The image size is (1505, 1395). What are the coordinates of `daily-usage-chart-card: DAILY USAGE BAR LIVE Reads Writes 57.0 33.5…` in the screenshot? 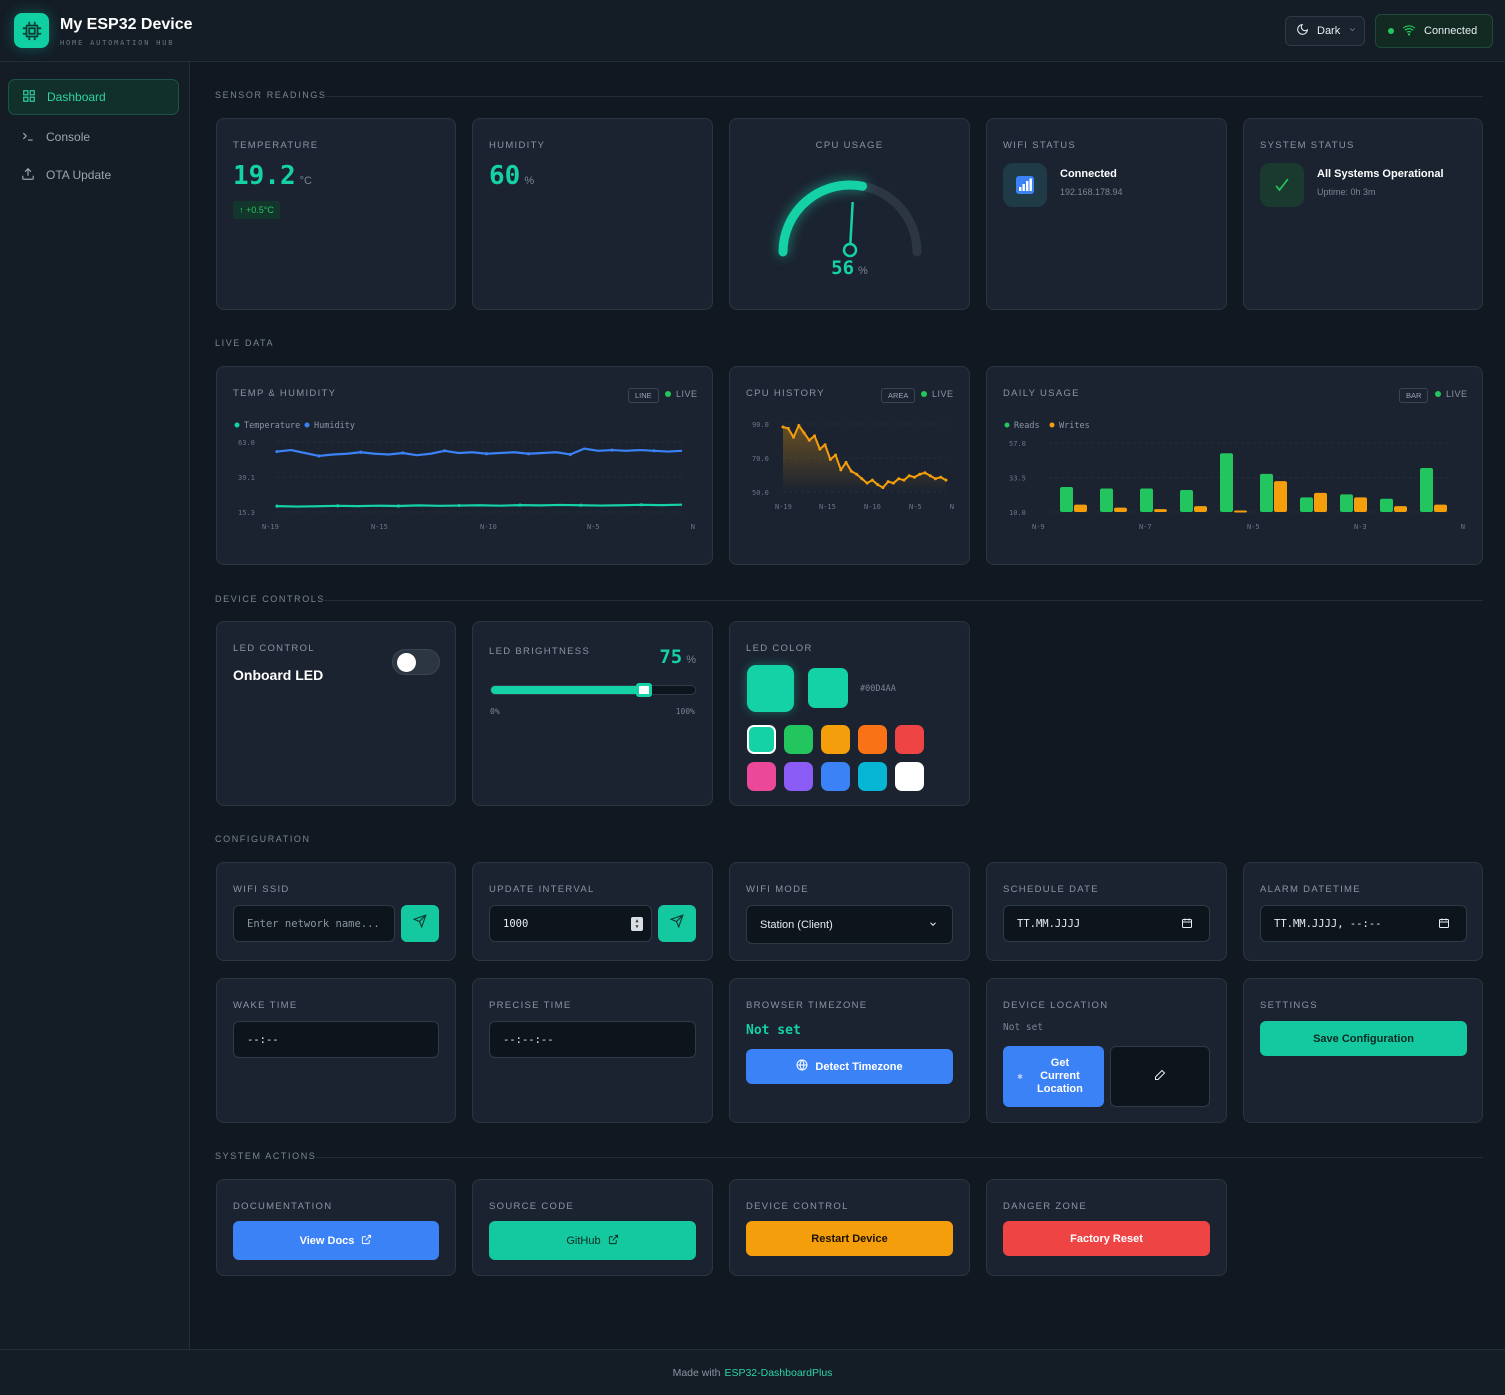 It's located at (1234, 465).